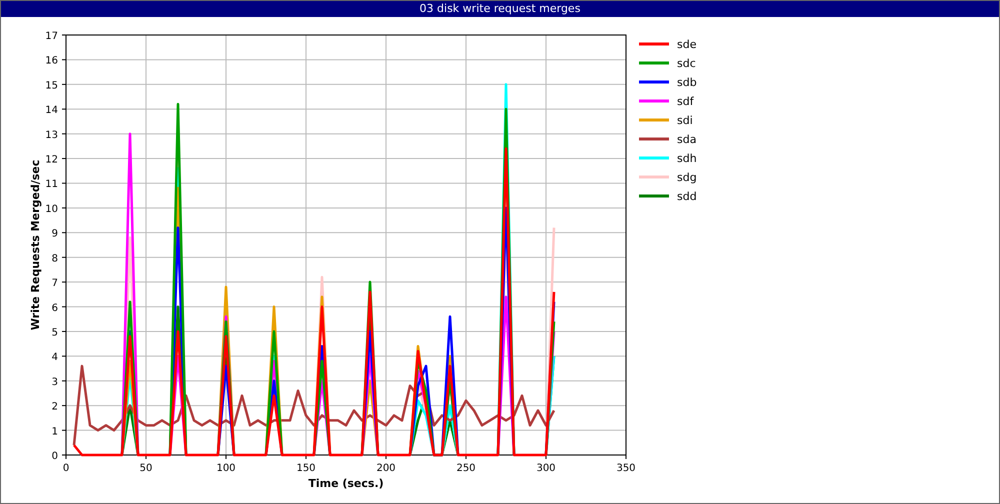  I want to click on legend-label: sde, so click(686, 44).